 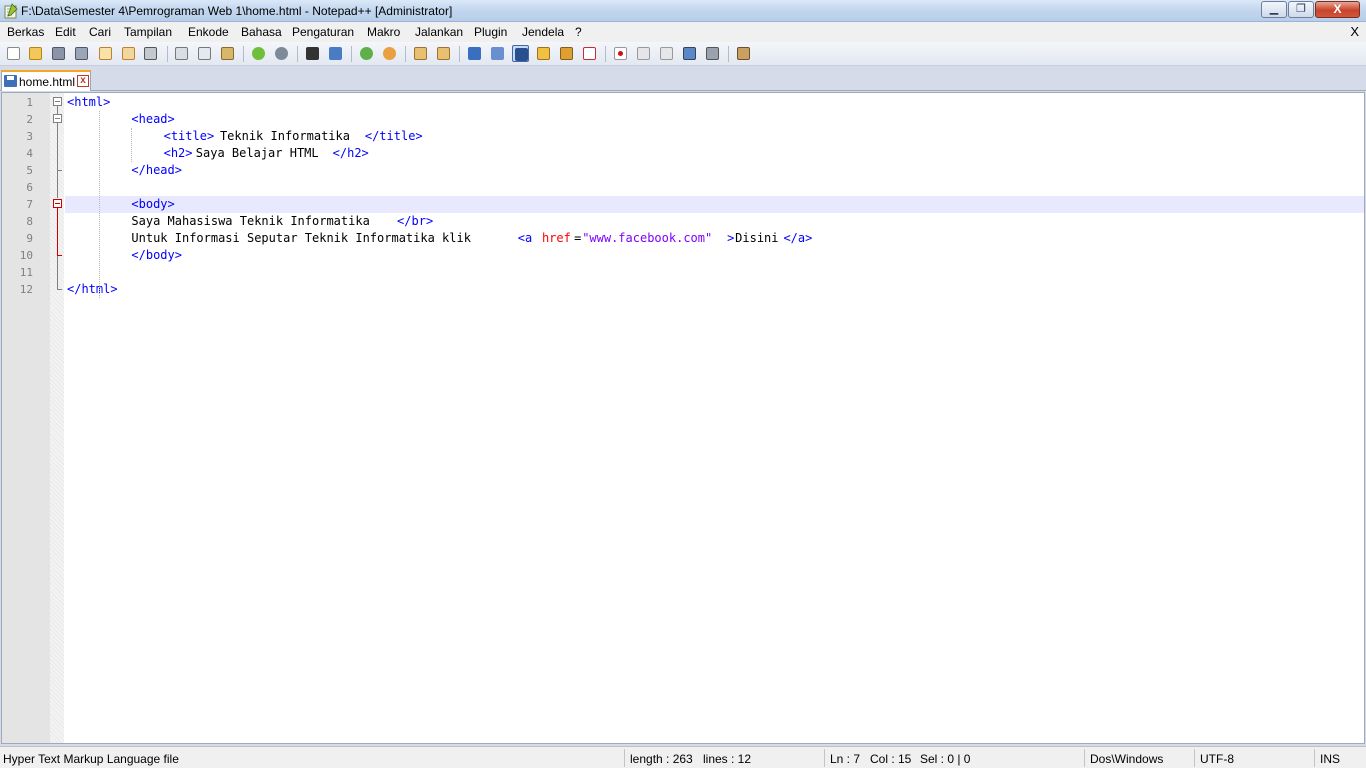 What do you see at coordinates (543, 53) in the screenshot?
I see `udl-icon` at bounding box center [543, 53].